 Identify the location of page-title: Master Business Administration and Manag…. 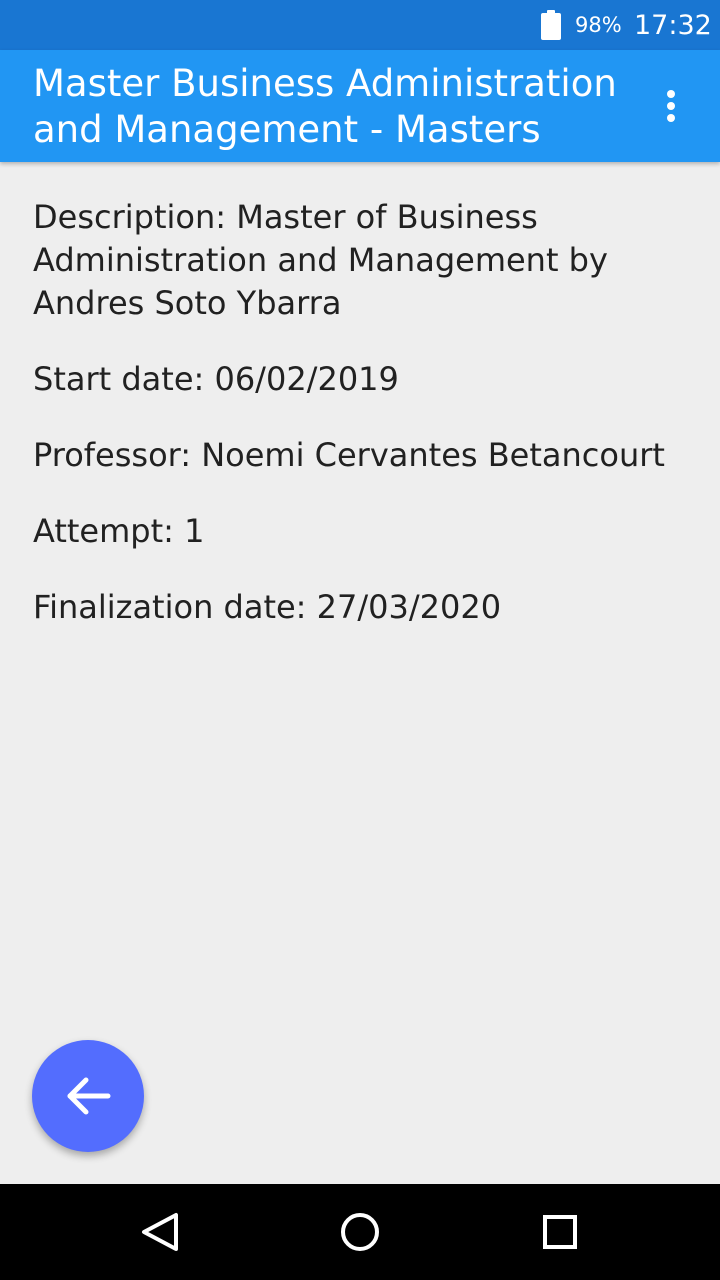
(325, 106).